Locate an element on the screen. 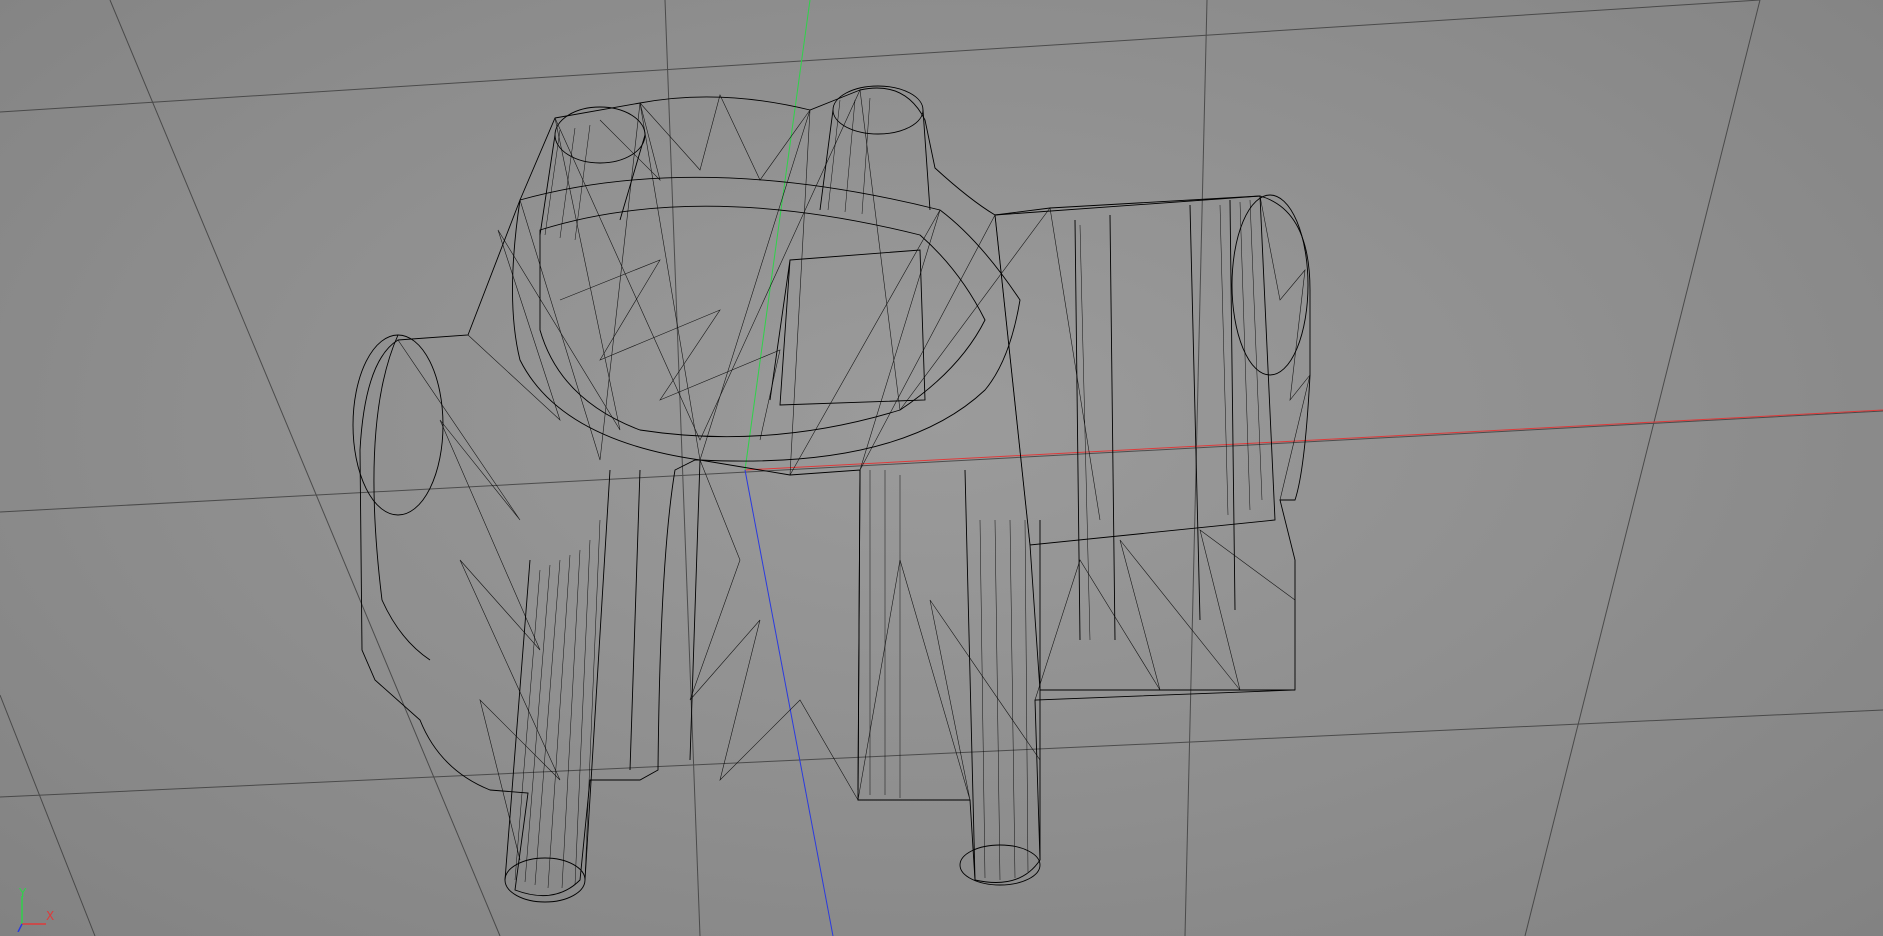 This screenshot has height=936, width=1883. x-axis-line is located at coordinates (1313, 440).